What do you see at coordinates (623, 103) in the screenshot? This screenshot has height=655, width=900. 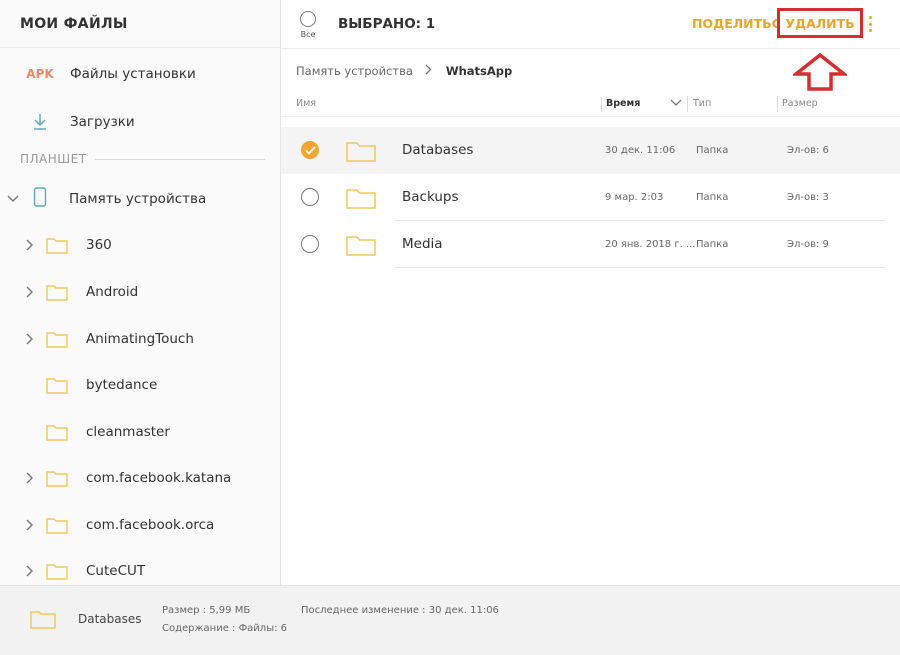 I see `column-time: Время` at bounding box center [623, 103].